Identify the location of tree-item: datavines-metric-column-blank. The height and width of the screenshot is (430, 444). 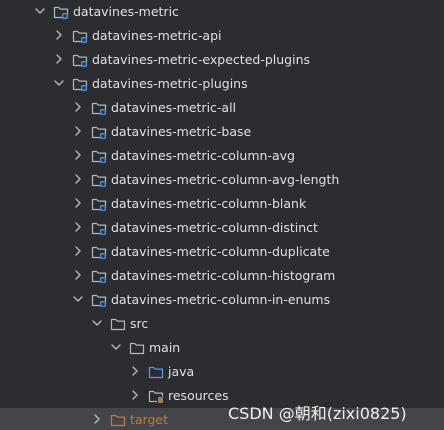
(222, 204).